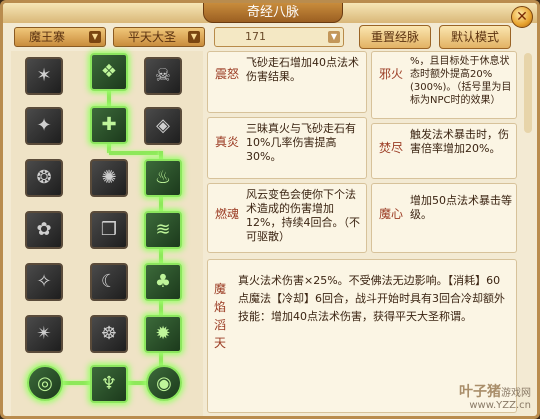 This screenshot has height=419, width=540. Describe the element at coordinates (395, 37) in the screenshot. I see `reset-meridian-button: 重置经脉` at that location.